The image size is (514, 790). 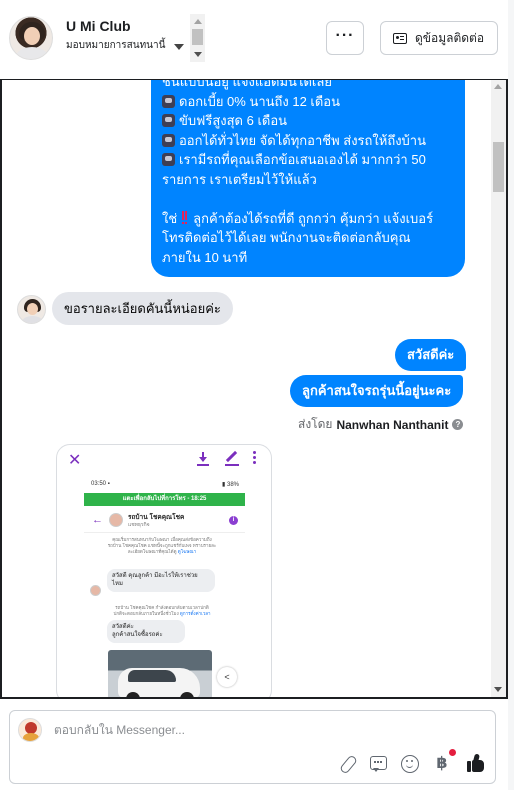 What do you see at coordinates (450, 37) in the screenshot?
I see `view-contact-label: ดูข้อมูลติดต่อ` at bounding box center [450, 37].